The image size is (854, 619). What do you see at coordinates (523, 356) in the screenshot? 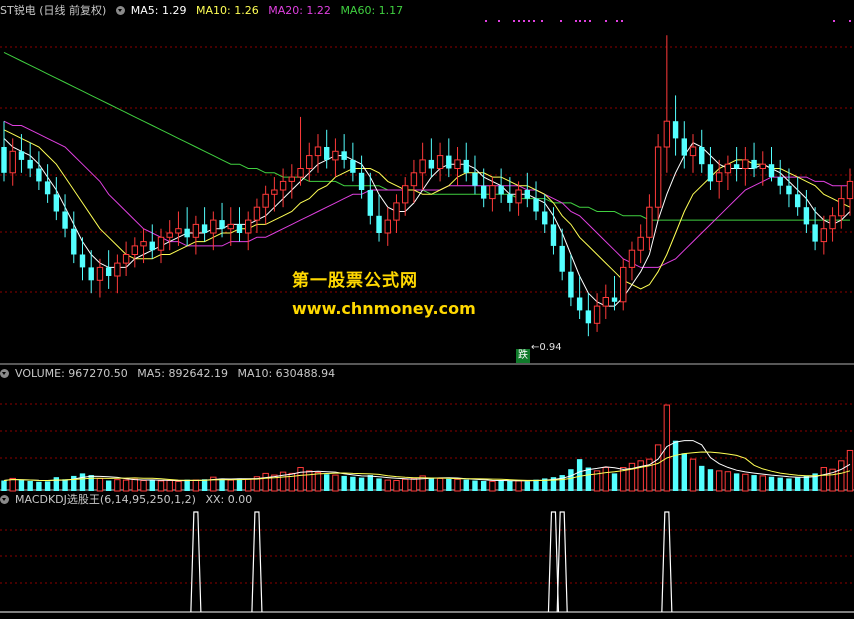
I see `low-marker-tag: 跌` at bounding box center [523, 356].